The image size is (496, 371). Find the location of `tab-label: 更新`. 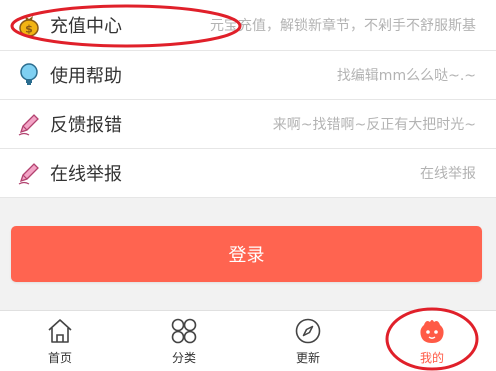

tab-label: 更新 is located at coordinates (307, 358).